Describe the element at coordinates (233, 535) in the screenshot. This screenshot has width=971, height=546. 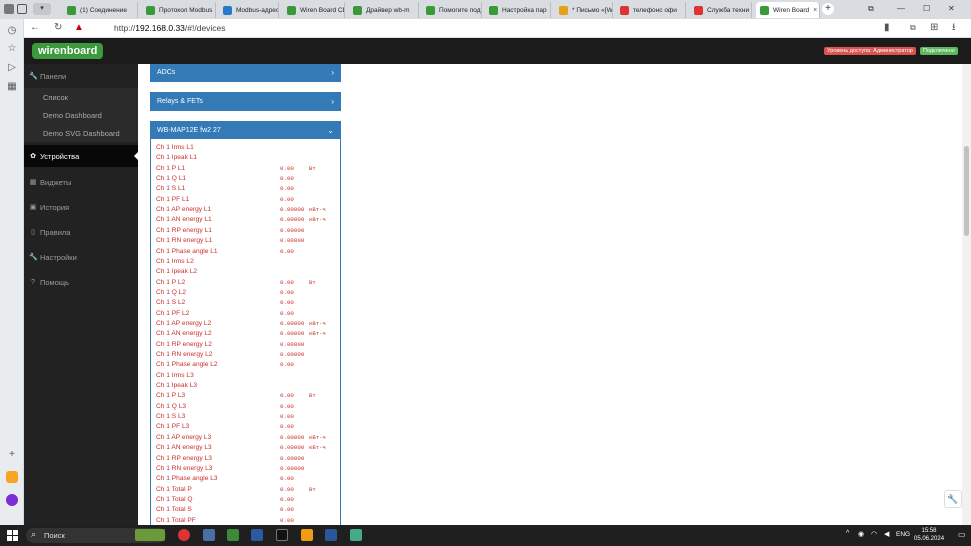
I see `file-manager-icon` at that location.